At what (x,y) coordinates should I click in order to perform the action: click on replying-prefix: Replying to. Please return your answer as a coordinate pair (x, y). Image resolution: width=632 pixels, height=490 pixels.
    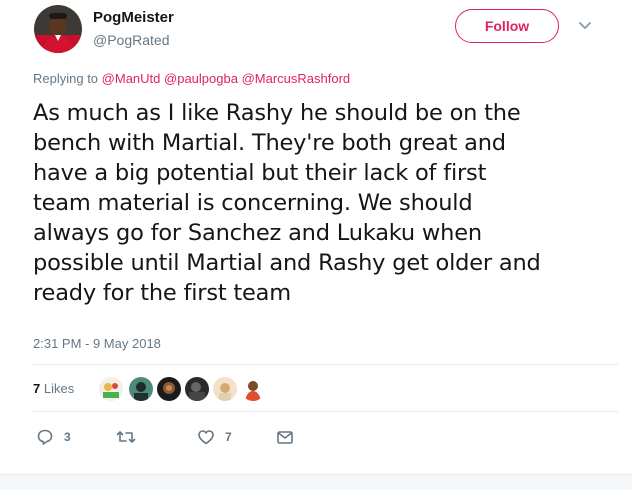
    Looking at the image, I should click on (66, 78).